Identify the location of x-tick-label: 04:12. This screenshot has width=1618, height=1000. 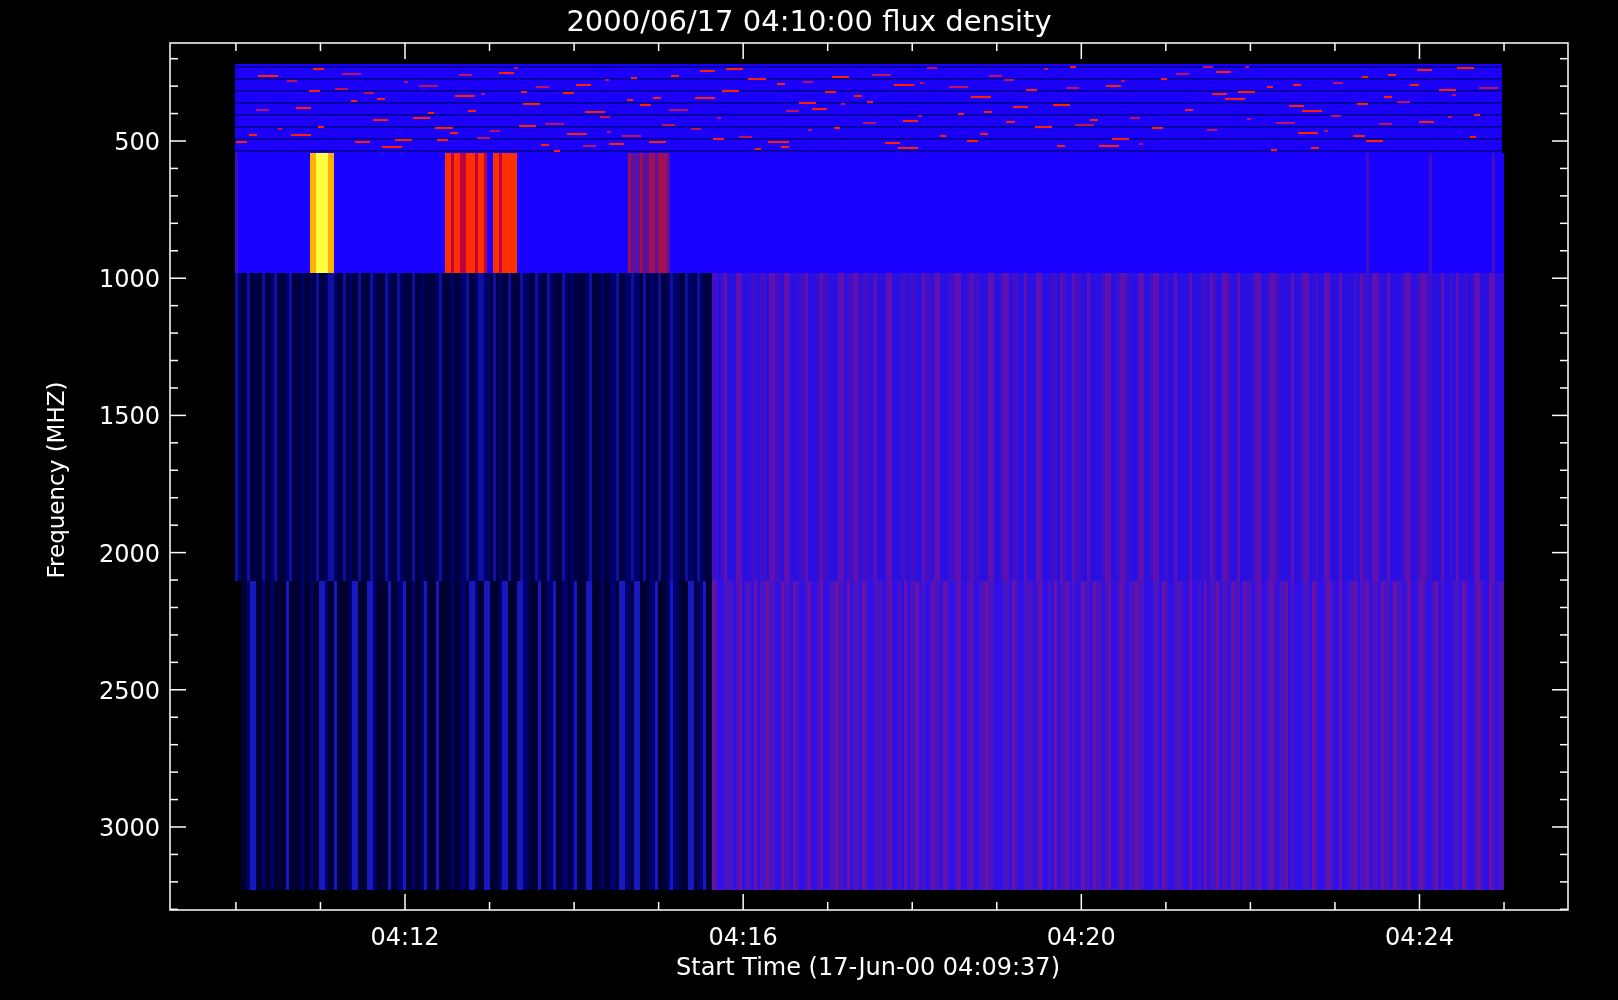
(405, 937).